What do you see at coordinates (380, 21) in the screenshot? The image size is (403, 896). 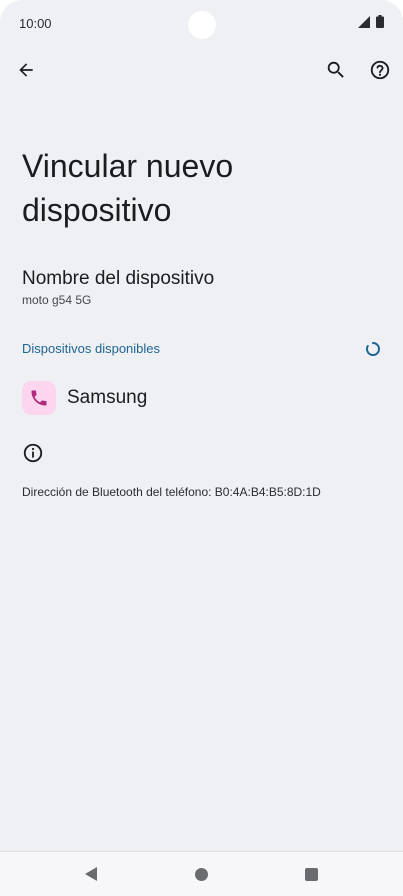 I see `battery-icon` at bounding box center [380, 21].